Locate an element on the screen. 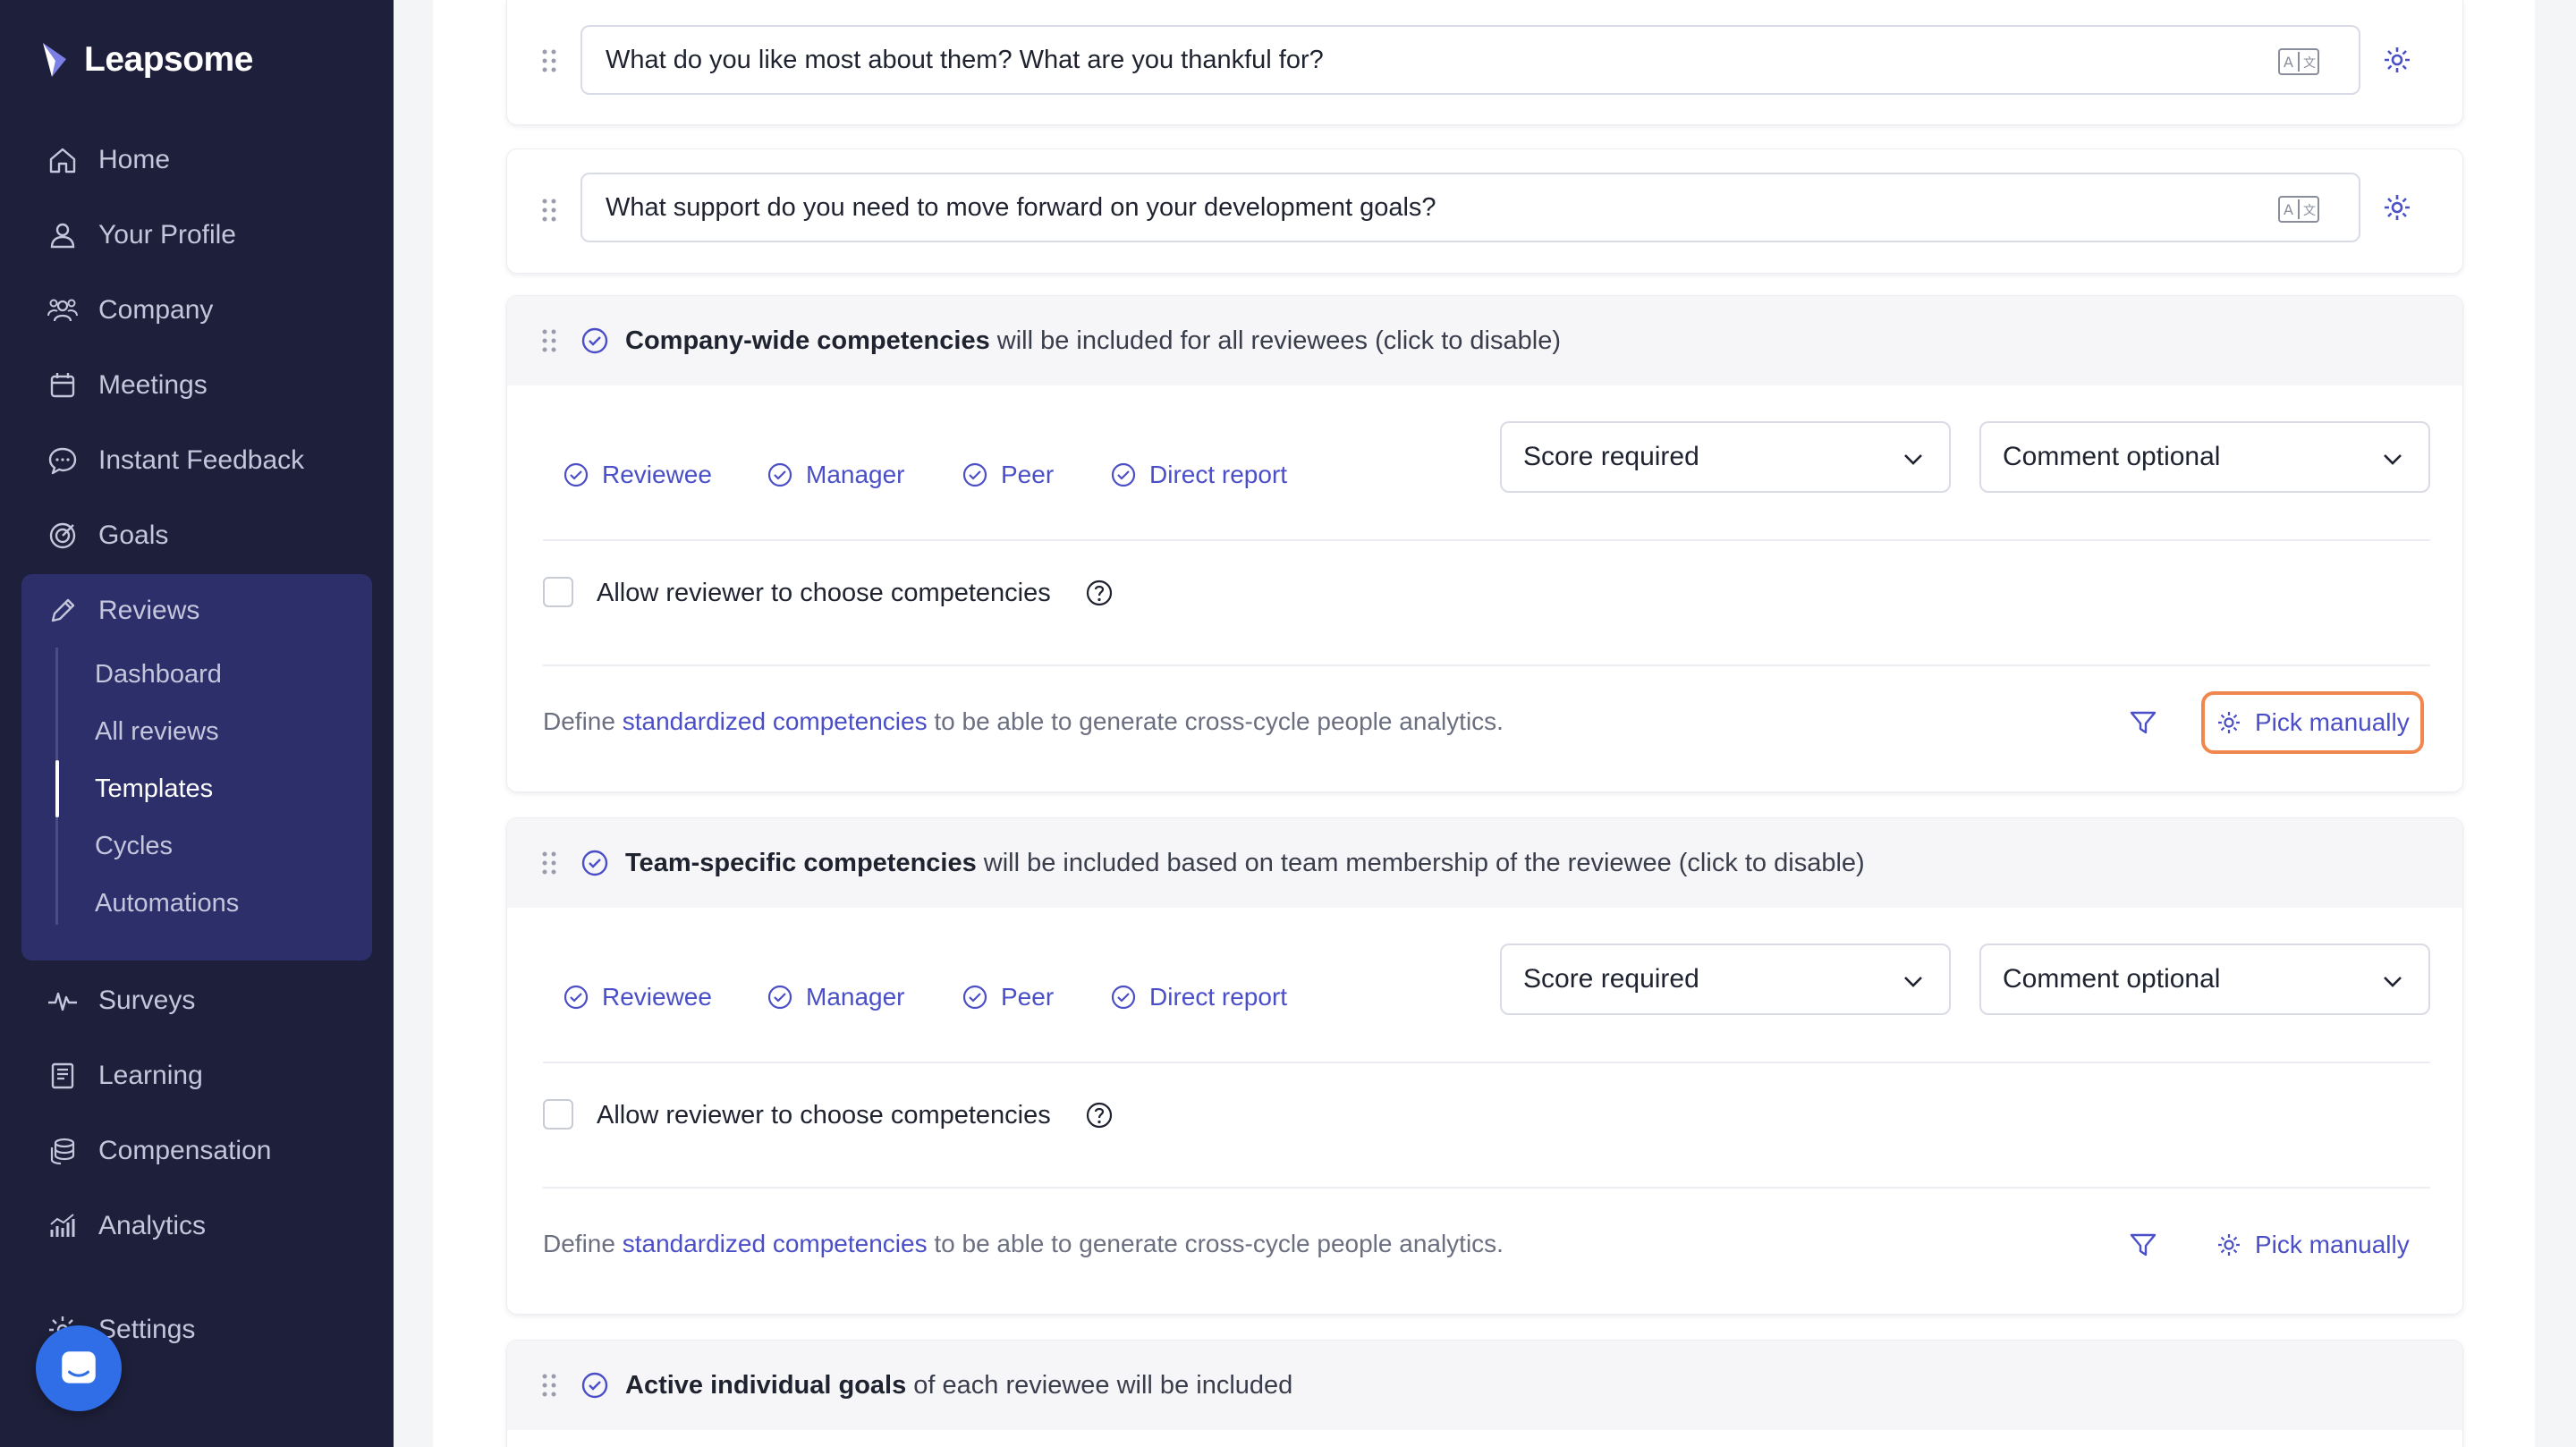 The image size is (2576, 1447). calendar-icon is located at coordinates (62, 385).